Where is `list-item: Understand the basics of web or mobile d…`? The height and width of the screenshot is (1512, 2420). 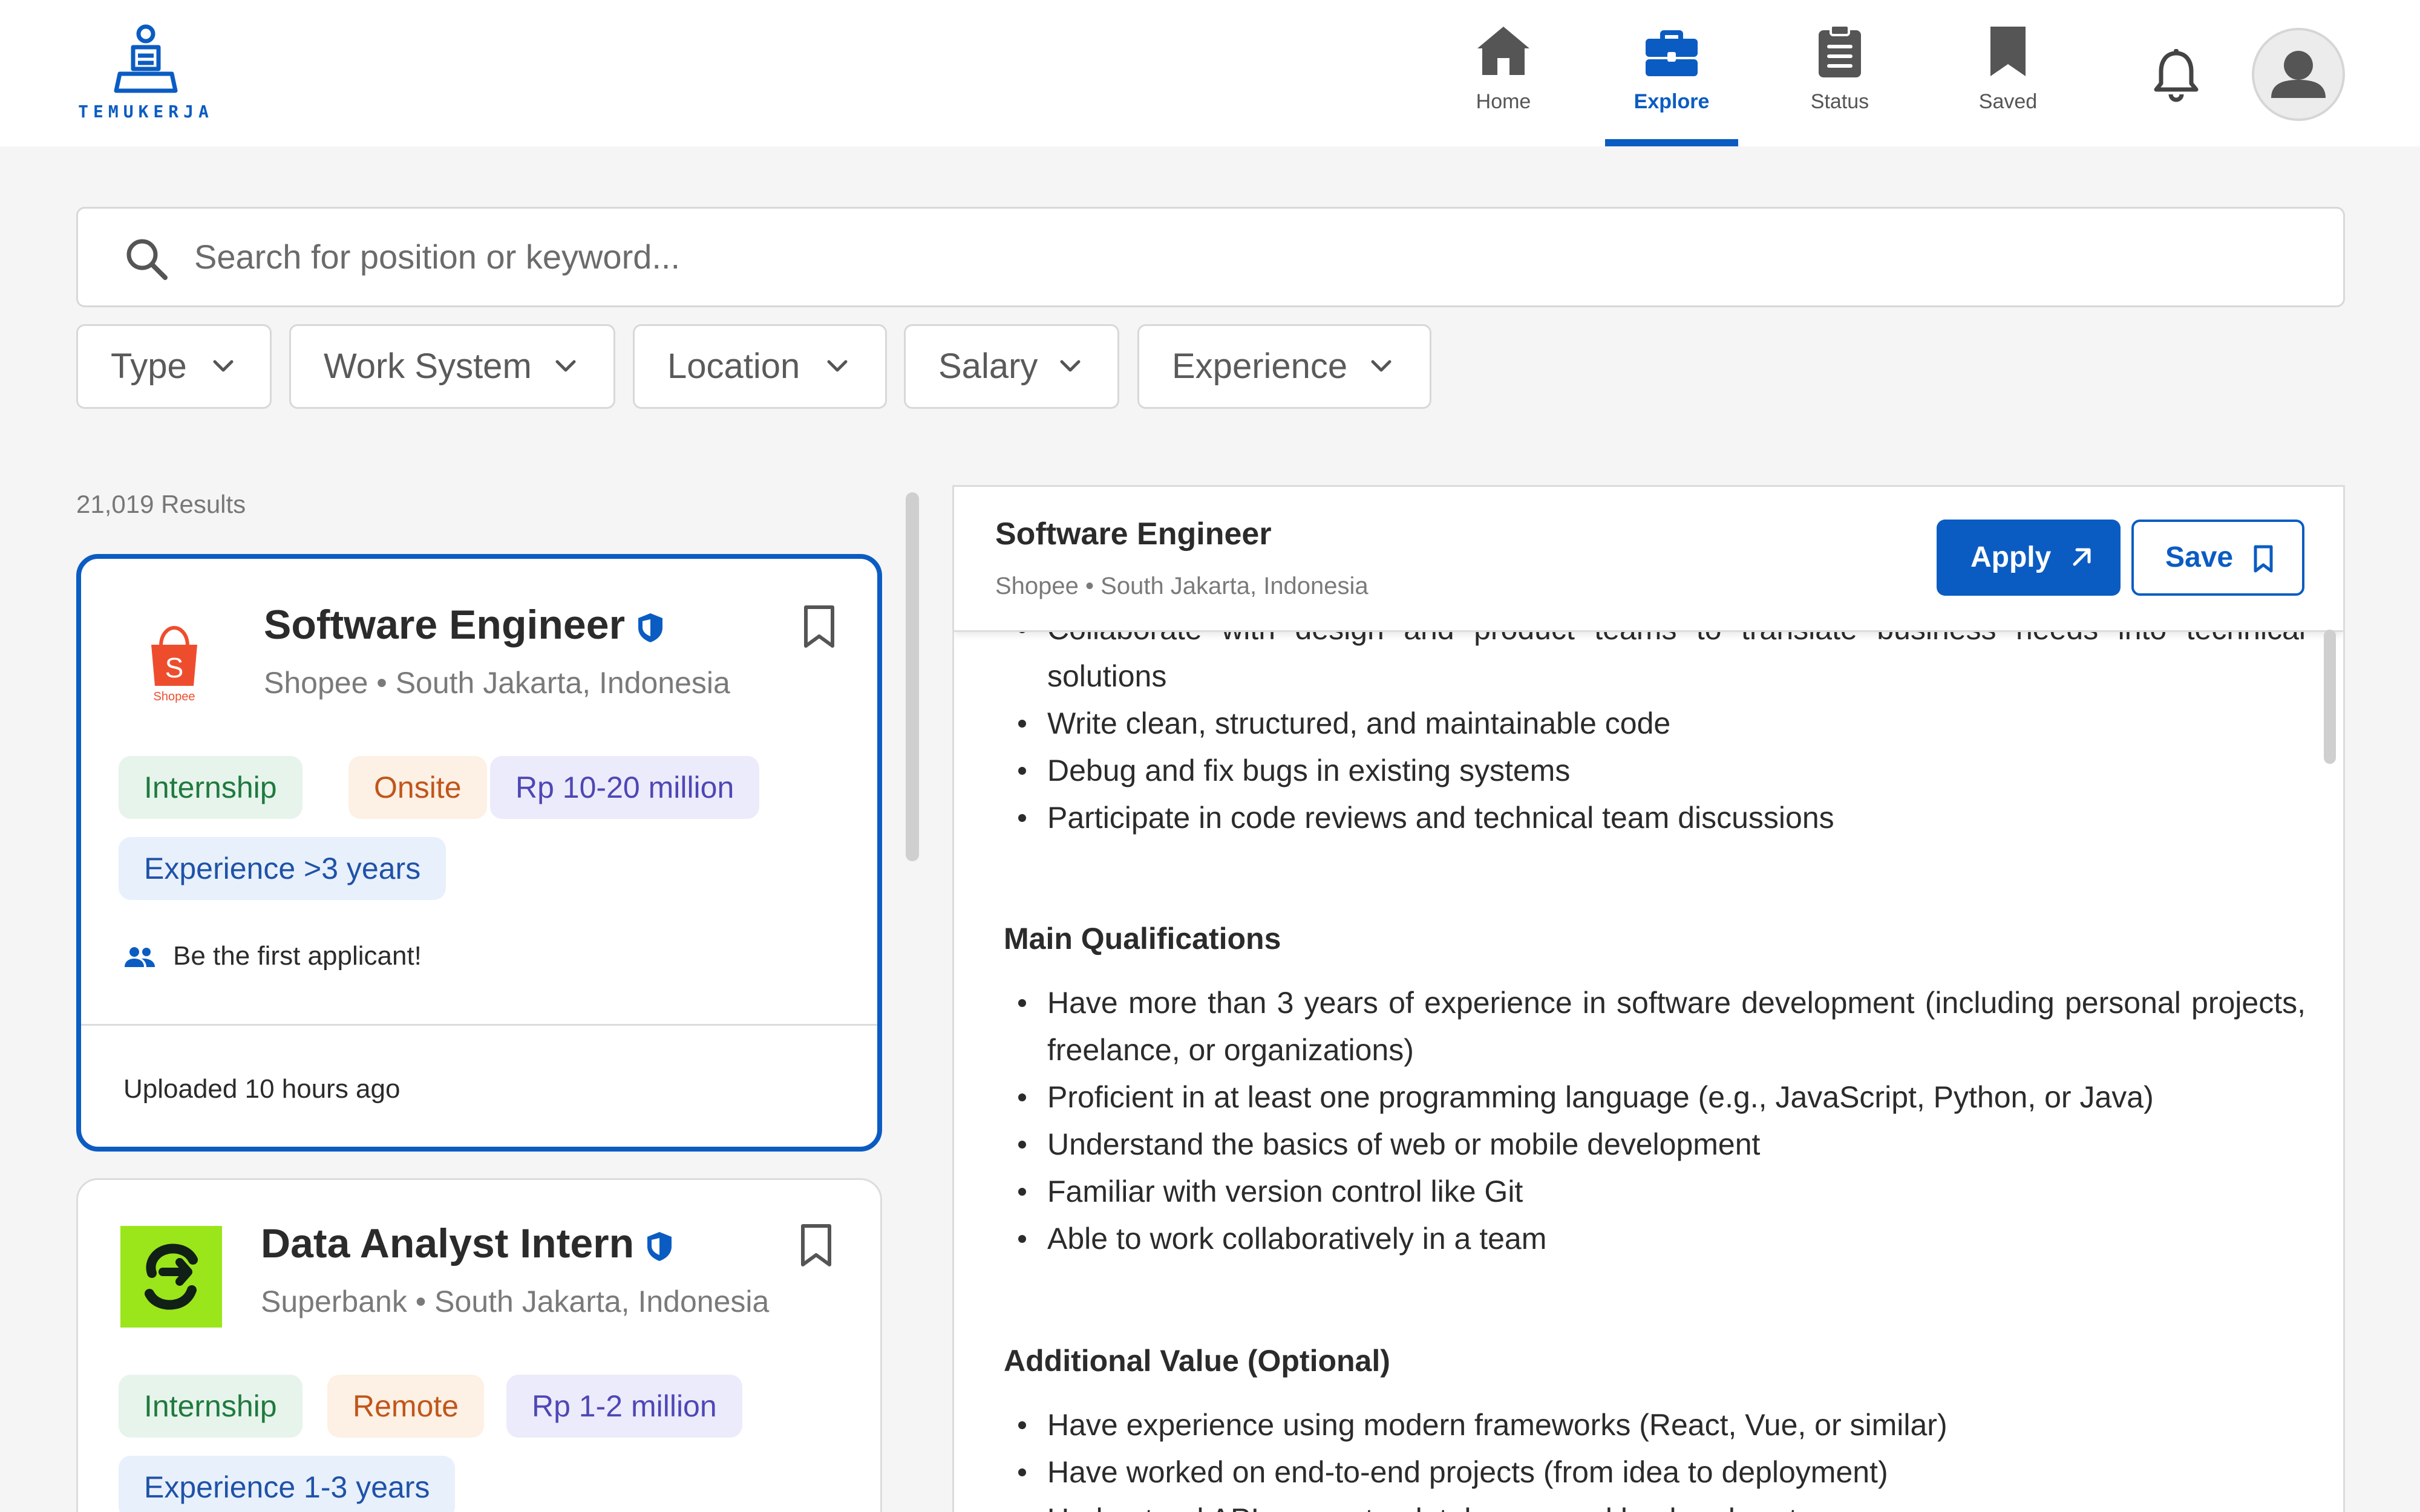 list-item: Understand the basics of web or mobile d… is located at coordinates (1662, 1144).